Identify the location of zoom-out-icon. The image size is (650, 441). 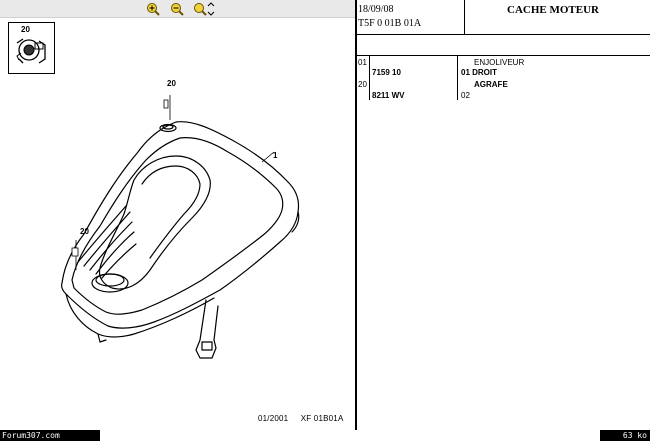
(178, 9).